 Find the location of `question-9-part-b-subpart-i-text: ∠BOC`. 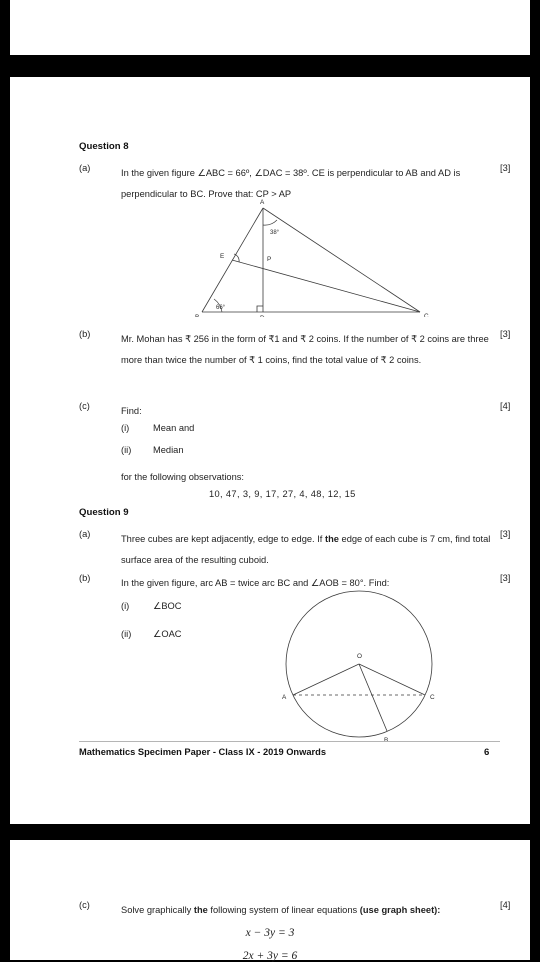

question-9-part-b-subpart-i-text: ∠BOC is located at coordinates (167, 606).